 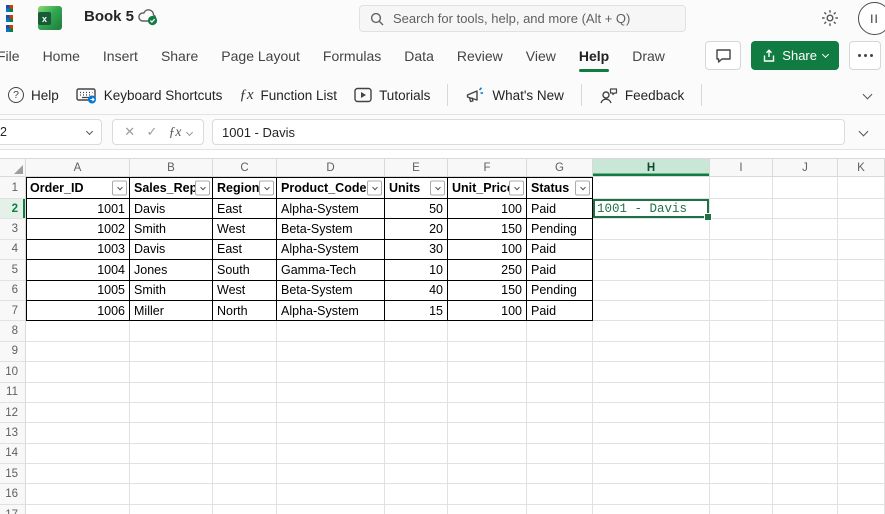 I want to click on cell-J1, so click(x=805, y=188).